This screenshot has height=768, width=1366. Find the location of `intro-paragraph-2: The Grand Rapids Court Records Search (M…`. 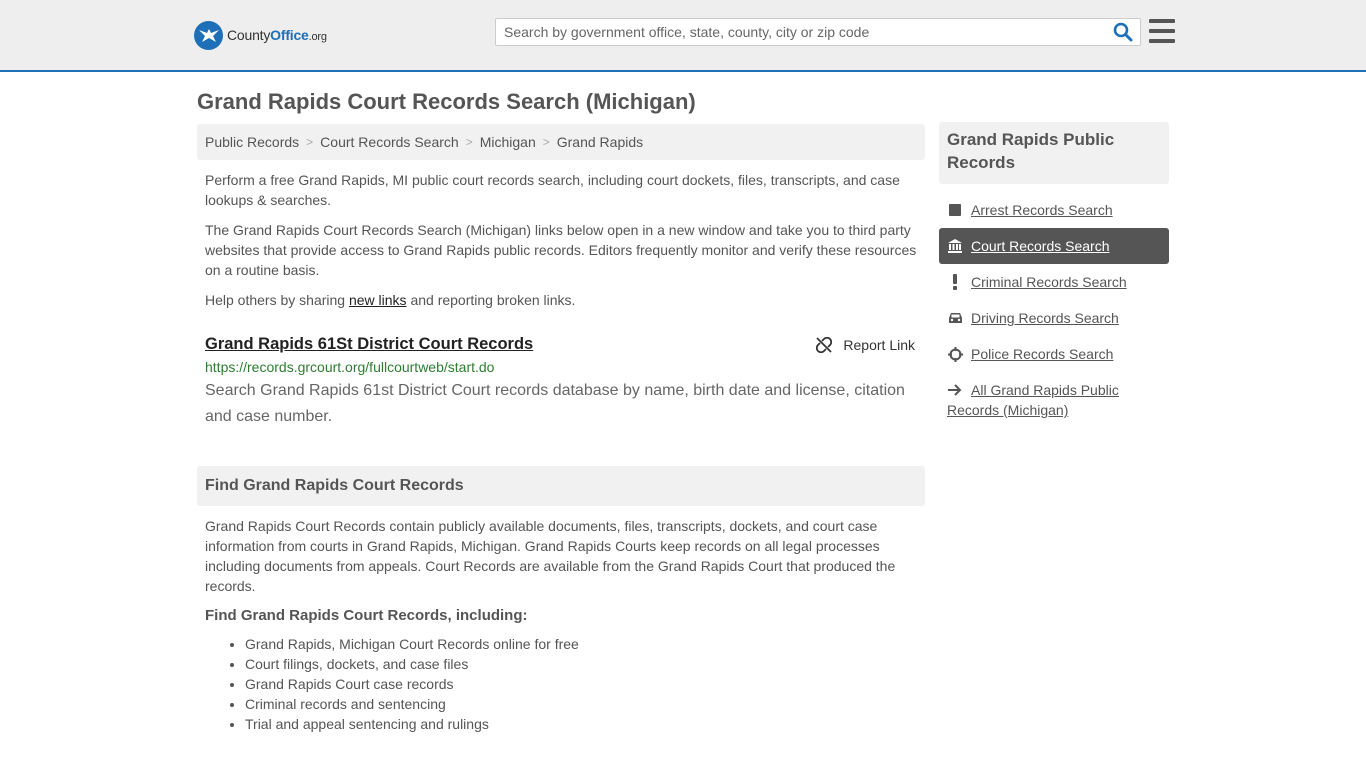

intro-paragraph-2: The Grand Rapids Court Records Search (M… is located at coordinates (561, 250).